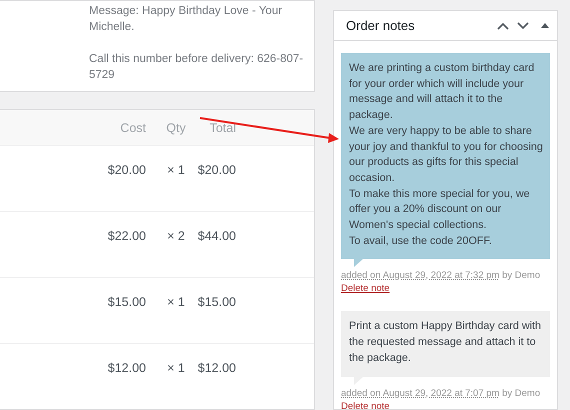  What do you see at coordinates (445, 342) in the screenshot?
I see `note-text: Print a custom Happy Birthday card with the requested message and attach it to the package.` at bounding box center [445, 342].